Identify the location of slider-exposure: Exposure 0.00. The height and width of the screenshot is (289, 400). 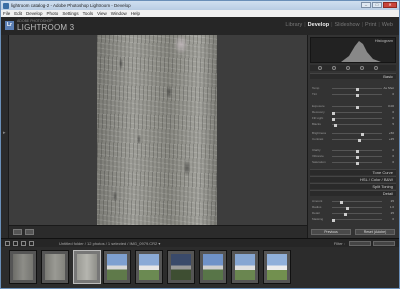
(353, 106).